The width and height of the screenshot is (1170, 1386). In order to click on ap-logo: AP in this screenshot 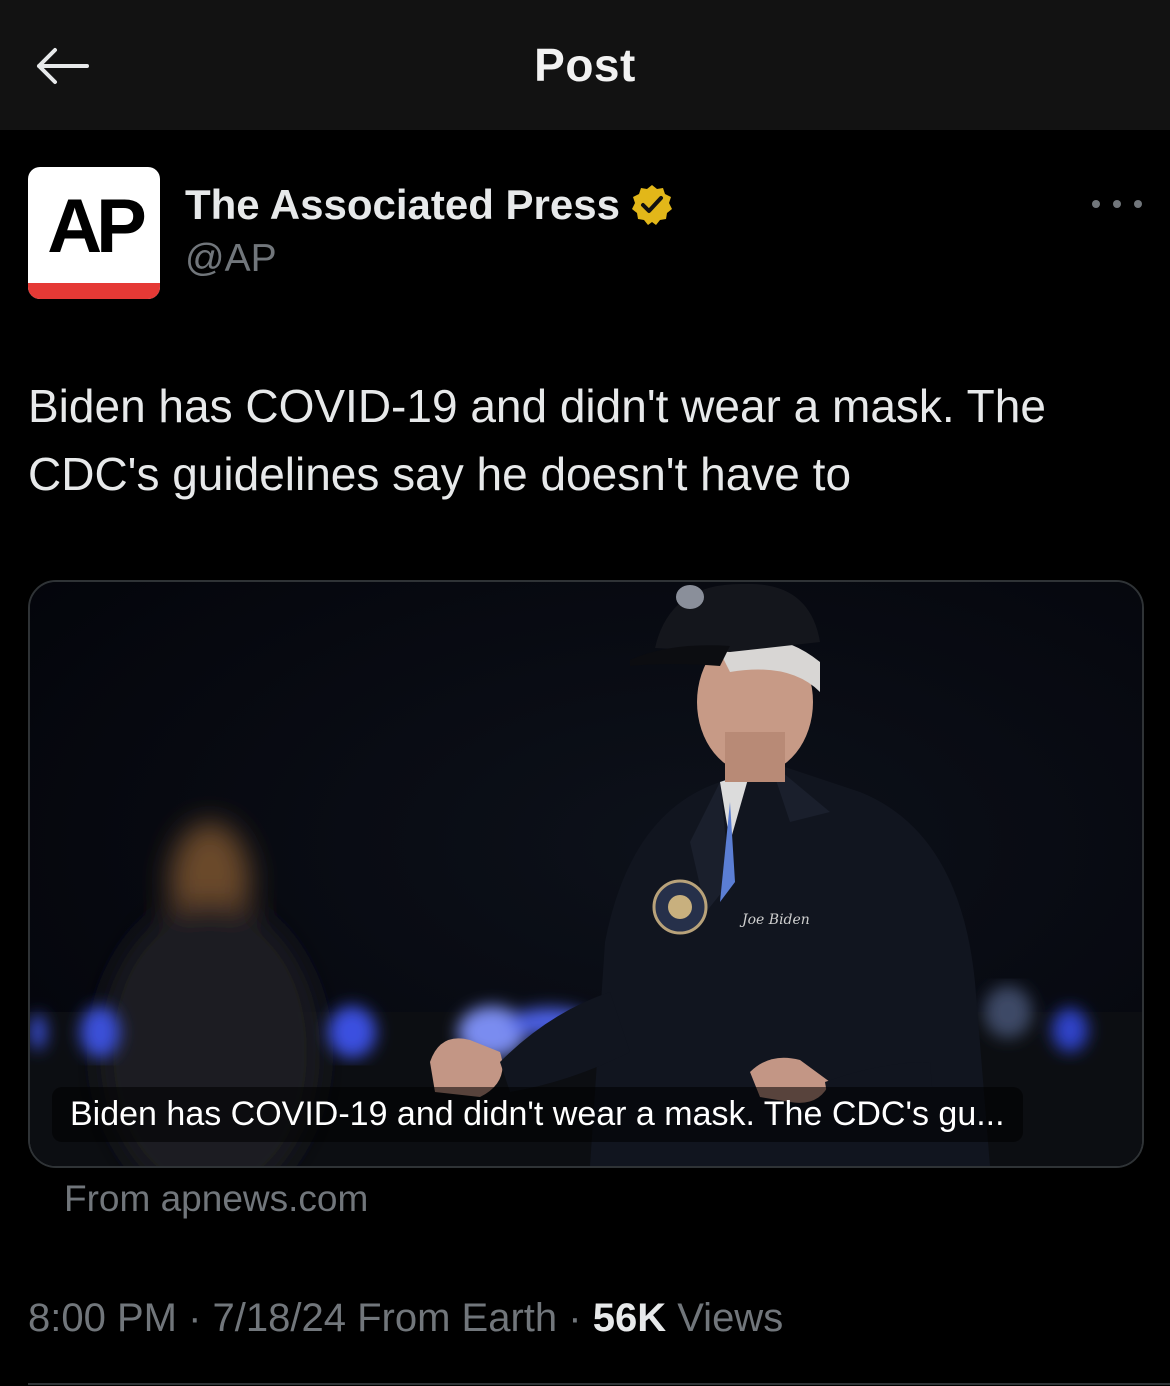, I will do `click(97, 226)`.